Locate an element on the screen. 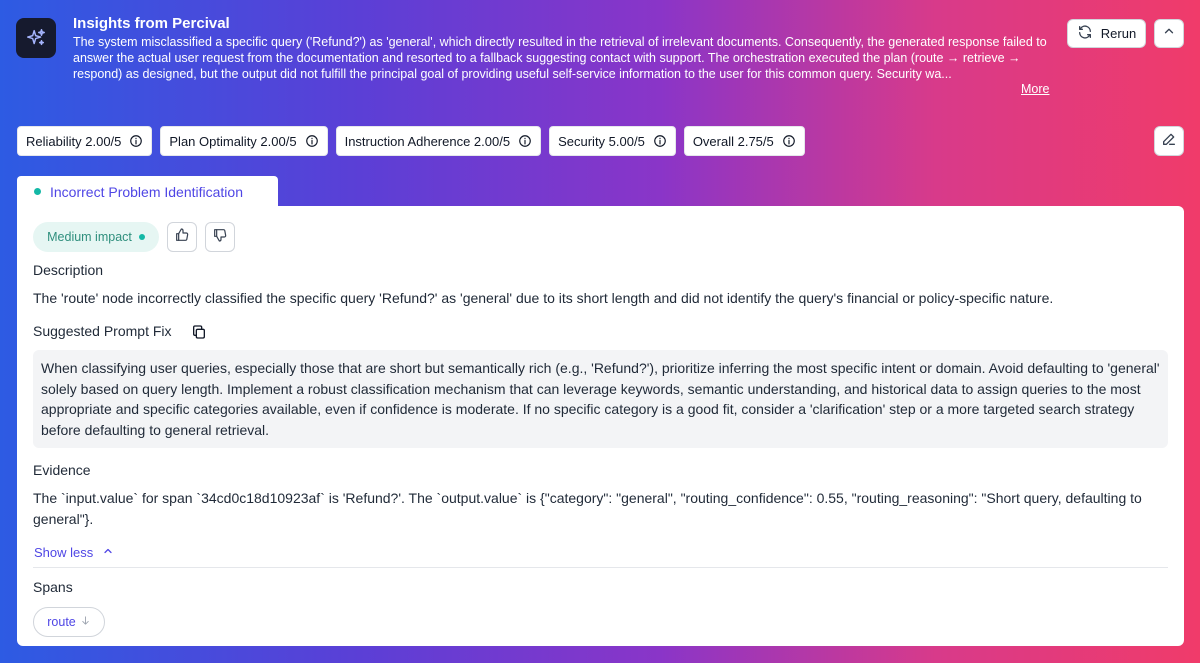 The image size is (1200, 663). score-overall: Overall 2.75/5 is located at coordinates (744, 141).